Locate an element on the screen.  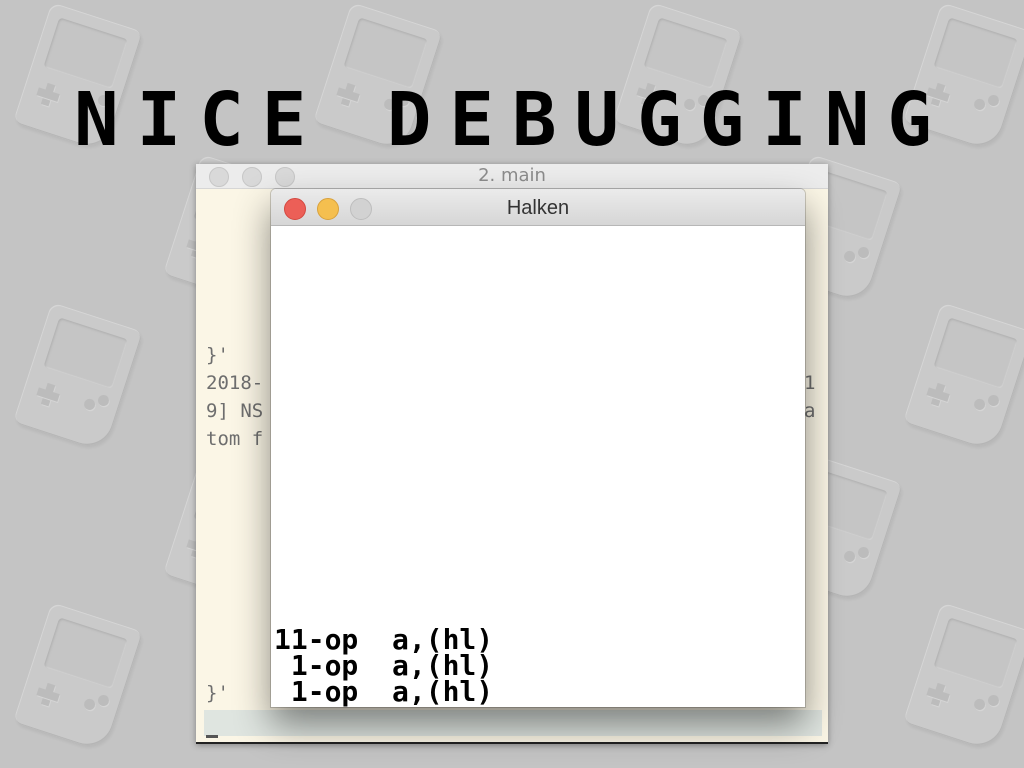
output-line: 1-op a,(hl) is located at coordinates (384, 691).